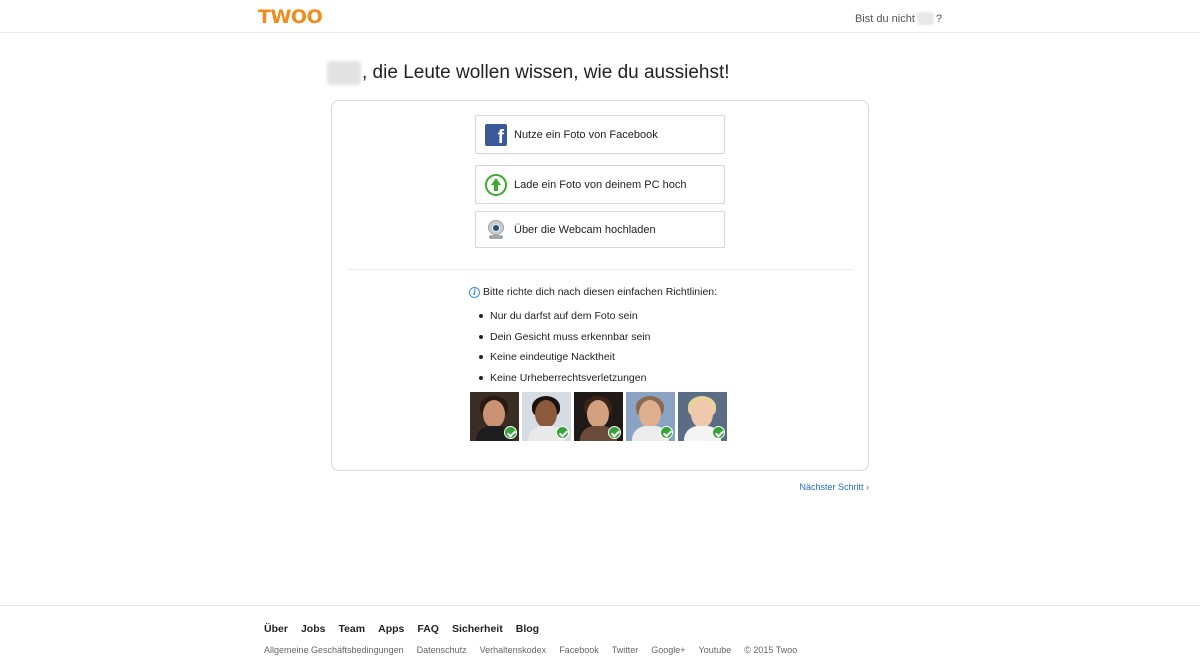  Describe the element at coordinates (527, 629) in the screenshot. I see `footer-link-blog: Blog` at that location.